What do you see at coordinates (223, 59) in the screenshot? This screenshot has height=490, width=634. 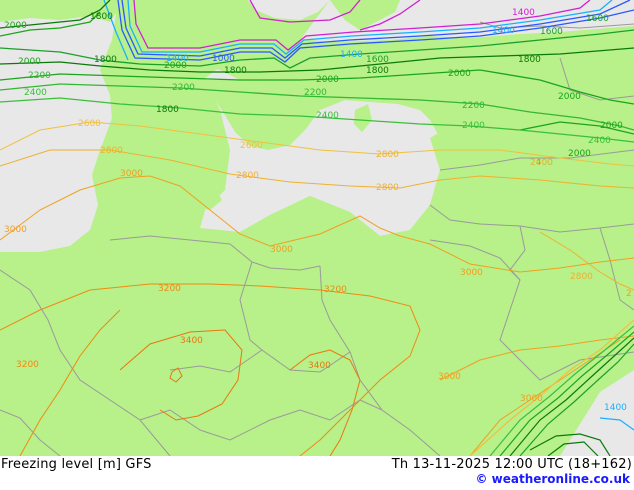 I see `contour-label: 1000` at bounding box center [223, 59].